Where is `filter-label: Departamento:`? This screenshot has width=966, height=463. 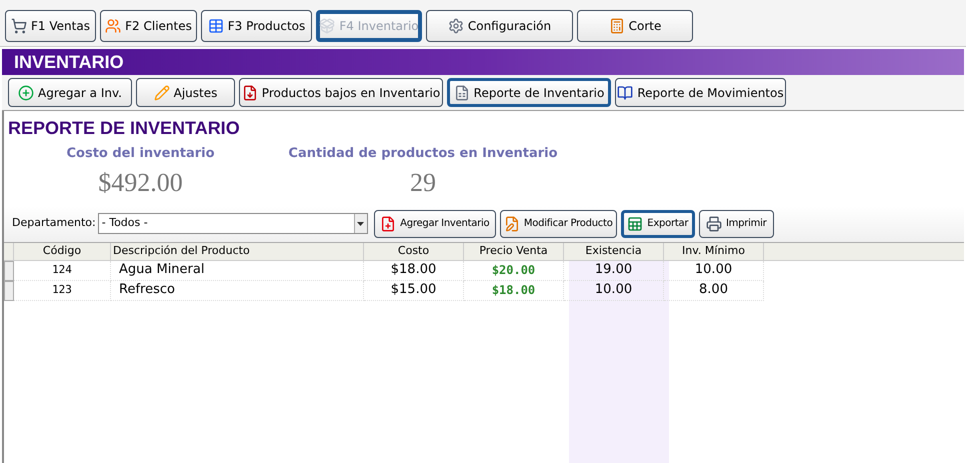
filter-label: Departamento: is located at coordinates (54, 223).